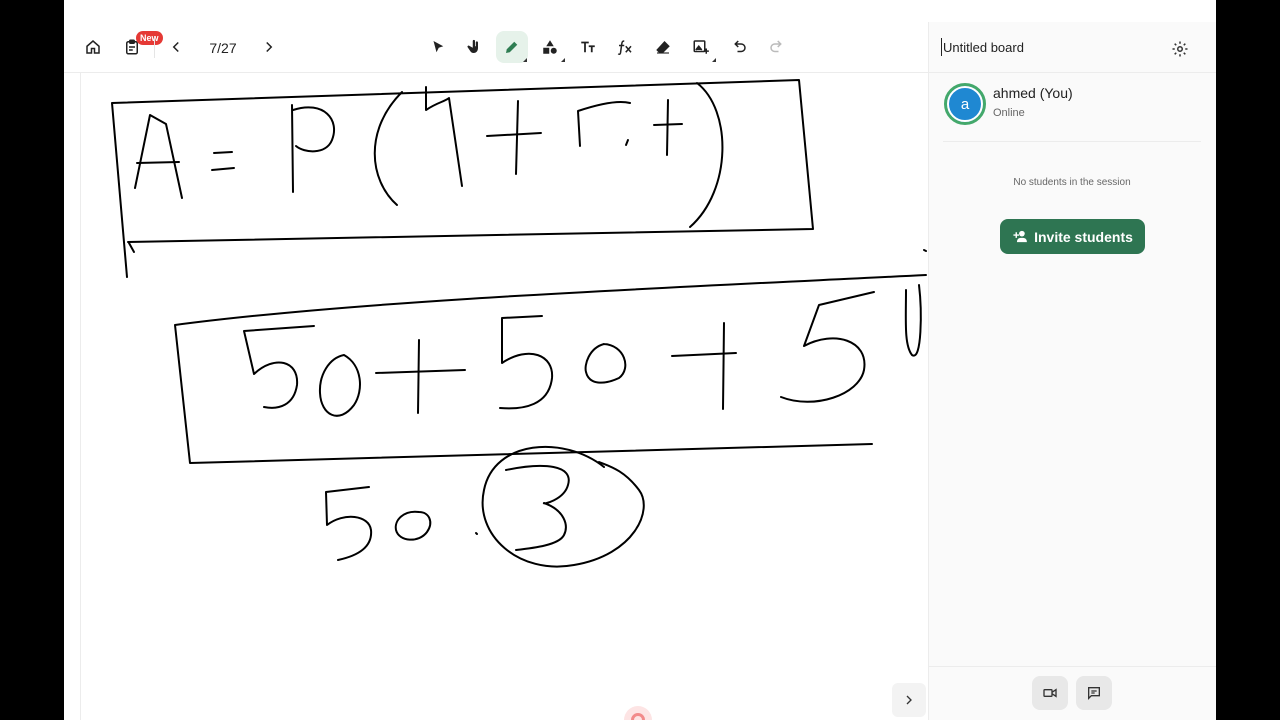 The width and height of the screenshot is (1280, 720). What do you see at coordinates (1083, 236) in the screenshot?
I see `invite-students-label: Invite students` at bounding box center [1083, 236].